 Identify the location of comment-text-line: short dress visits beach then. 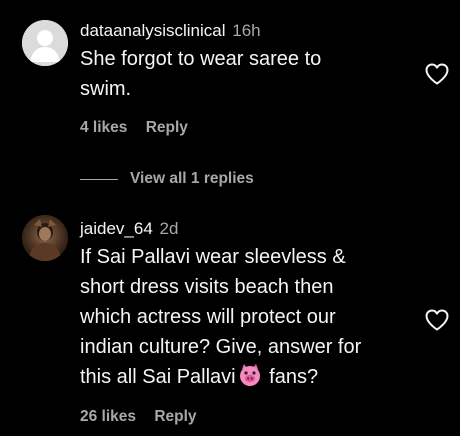
(207, 287).